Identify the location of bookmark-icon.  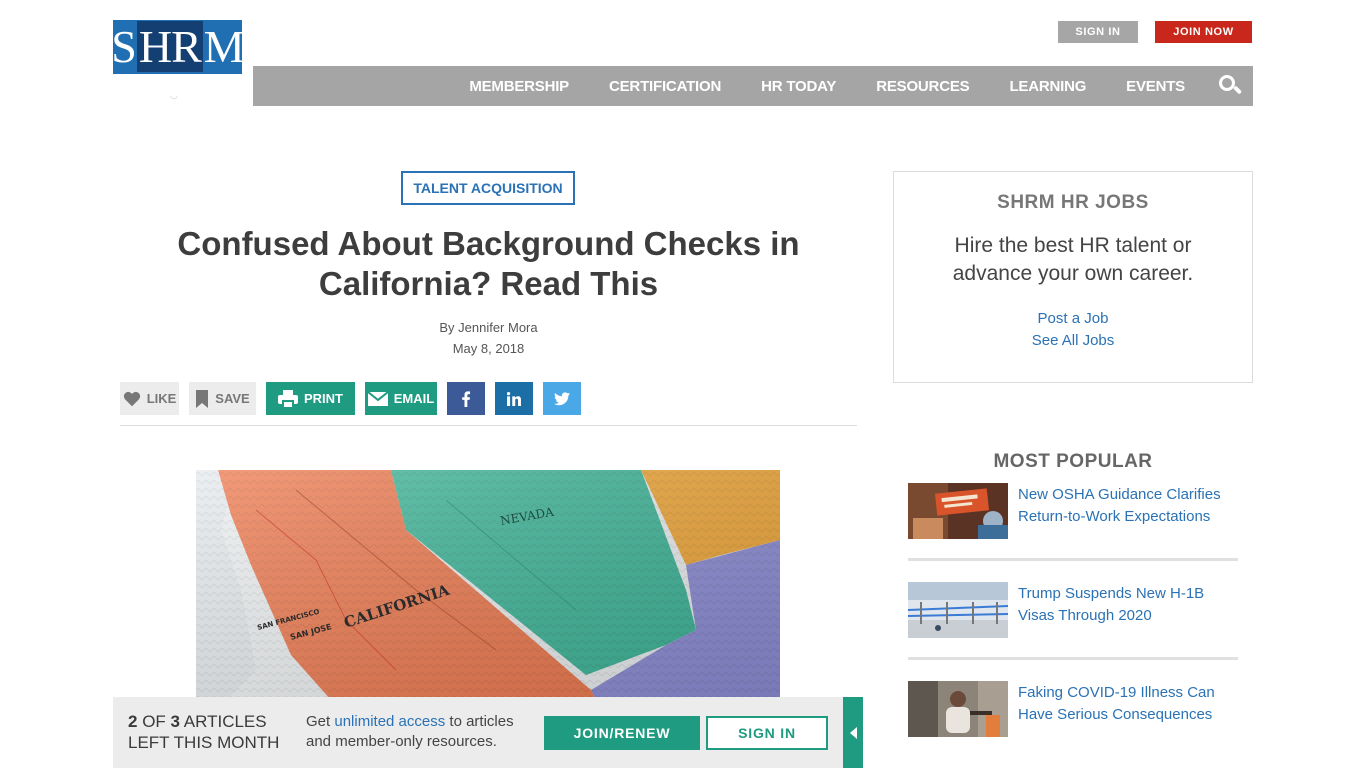
(202, 398).